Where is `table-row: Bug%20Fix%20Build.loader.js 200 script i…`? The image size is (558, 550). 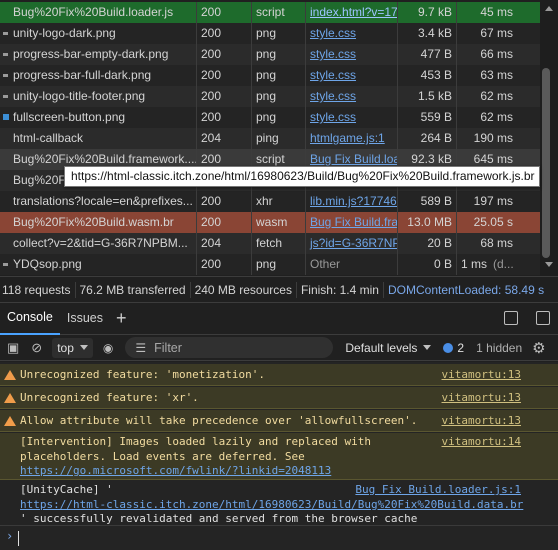
table-row: Bug%20Fix%20Build.loader.js 200 script i… is located at coordinates (270, 12).